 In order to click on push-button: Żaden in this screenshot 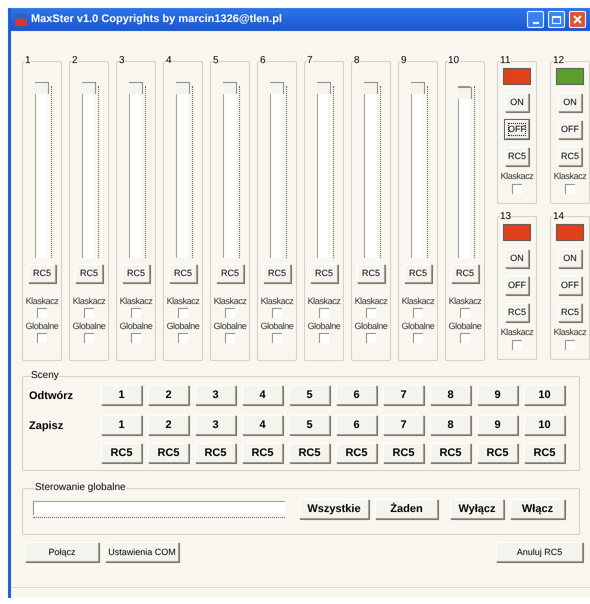, I will do `click(406, 509)`.